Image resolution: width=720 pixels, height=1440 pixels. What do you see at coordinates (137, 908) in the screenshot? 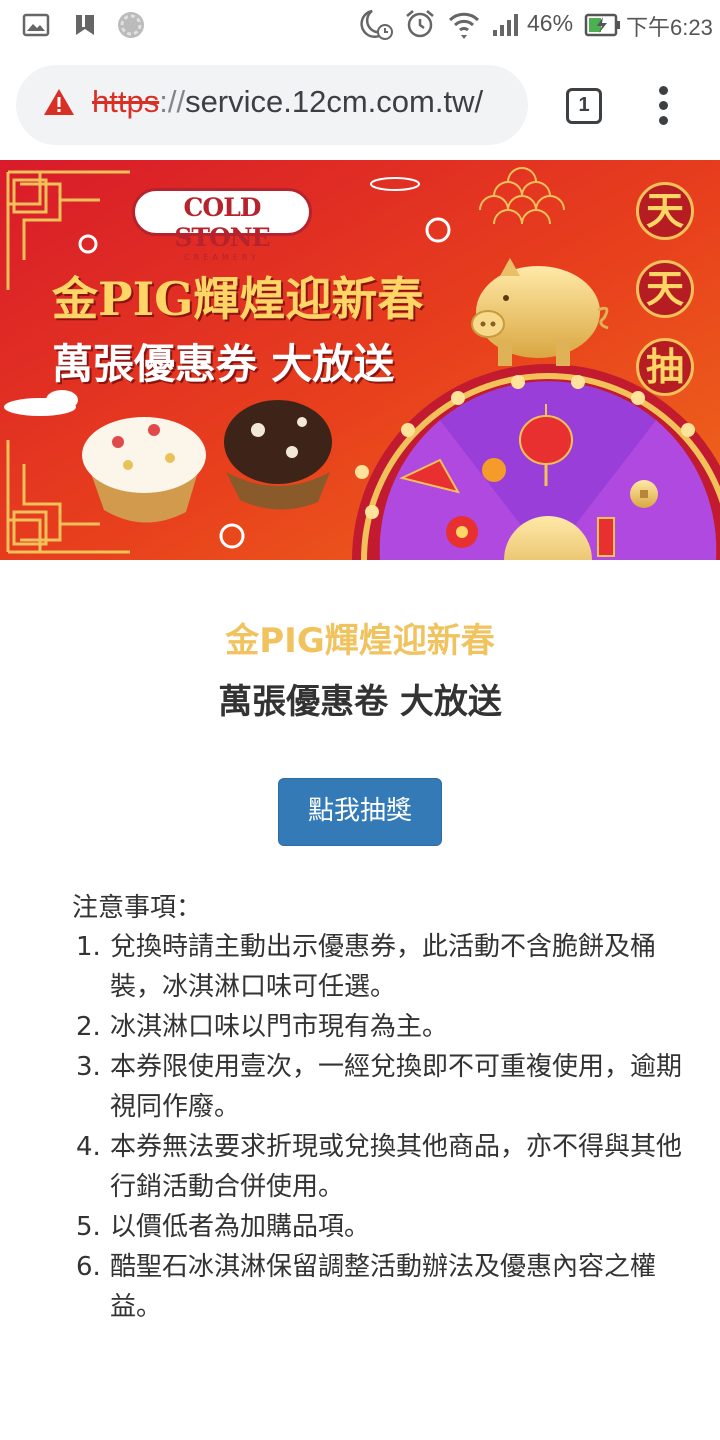
I see `notes-heading: 注意事項：` at bounding box center [137, 908].